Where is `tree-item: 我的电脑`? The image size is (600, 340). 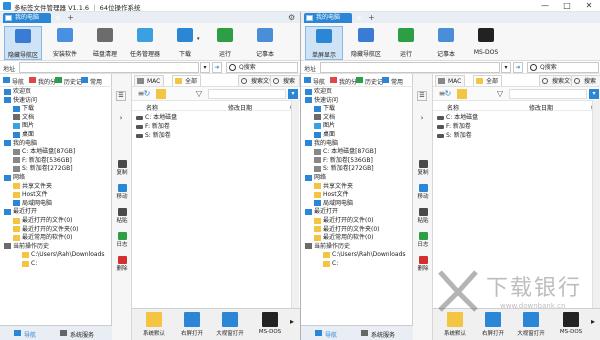 tree-item: 我的电脑 is located at coordinates (321, 144).